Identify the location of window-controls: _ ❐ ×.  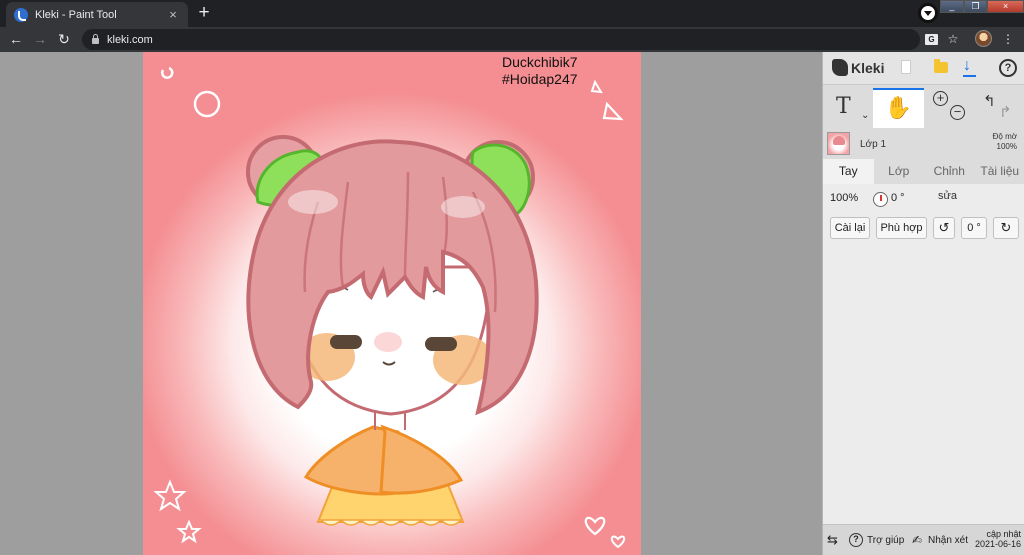
(982, 7).